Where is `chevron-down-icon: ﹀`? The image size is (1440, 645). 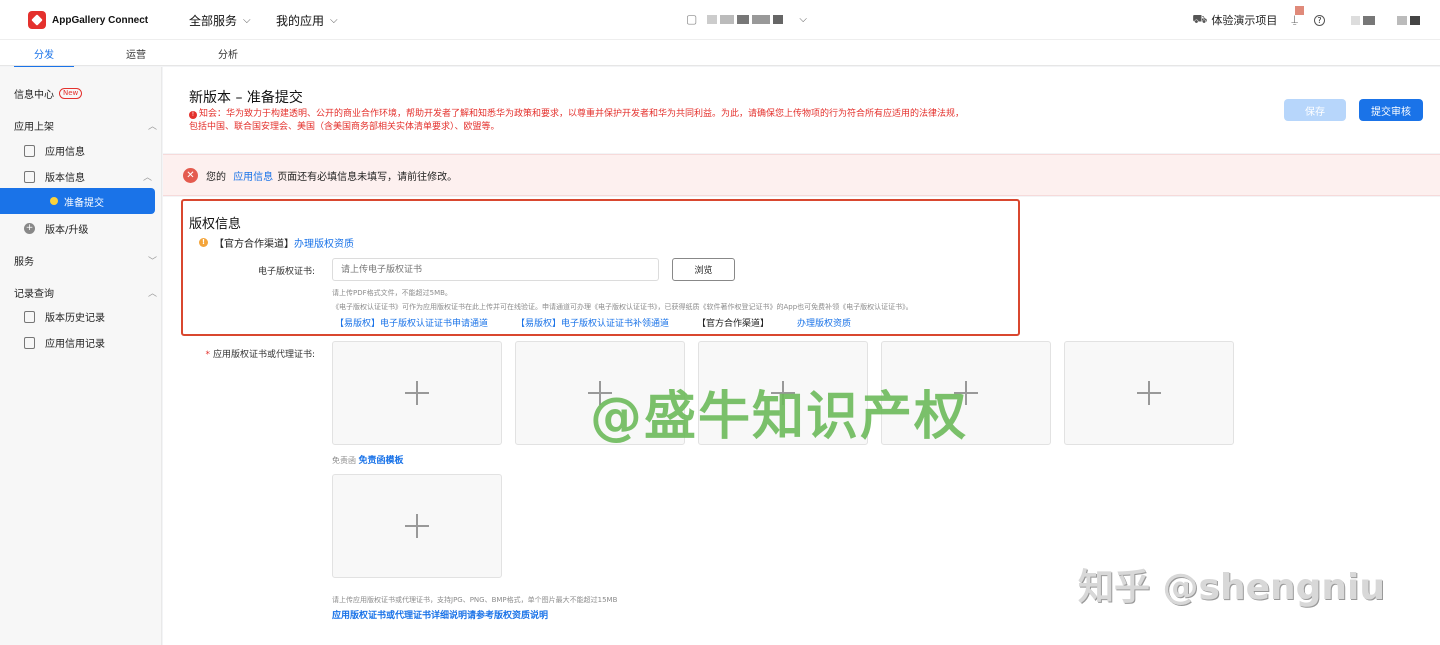
chevron-down-icon: ﹀ is located at coordinates (152, 262).